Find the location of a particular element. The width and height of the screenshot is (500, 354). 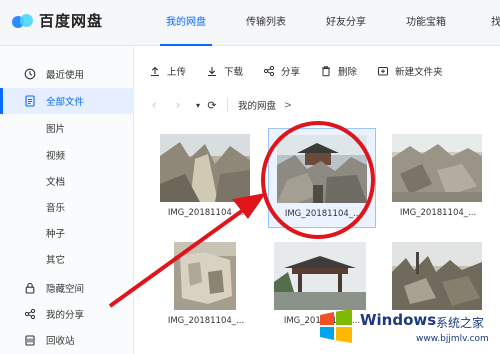

breadcrumb-my-drive: 我的网盘 is located at coordinates (257, 105).